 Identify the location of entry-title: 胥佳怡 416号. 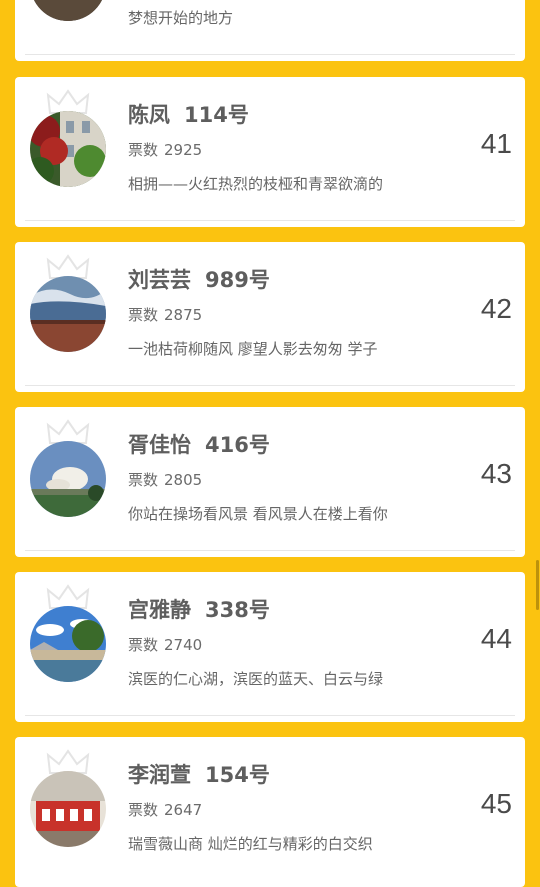
(199, 444).